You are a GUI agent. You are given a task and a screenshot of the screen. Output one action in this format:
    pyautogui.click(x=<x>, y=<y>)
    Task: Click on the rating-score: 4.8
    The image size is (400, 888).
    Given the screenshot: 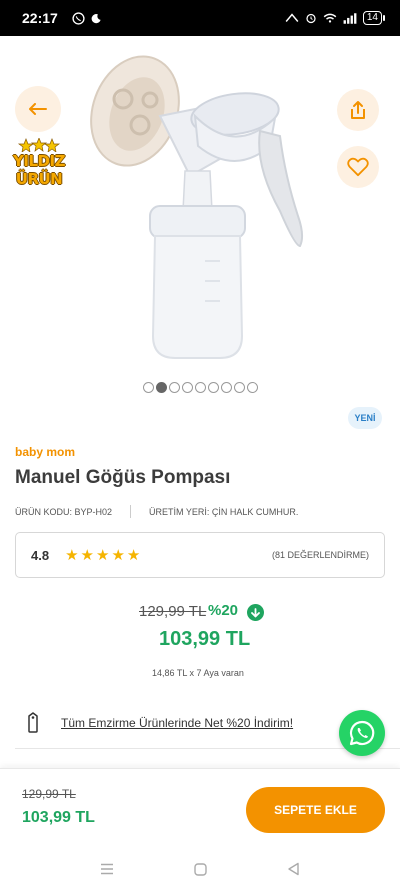 What is the action you would take?
    pyautogui.click(x=40, y=555)
    